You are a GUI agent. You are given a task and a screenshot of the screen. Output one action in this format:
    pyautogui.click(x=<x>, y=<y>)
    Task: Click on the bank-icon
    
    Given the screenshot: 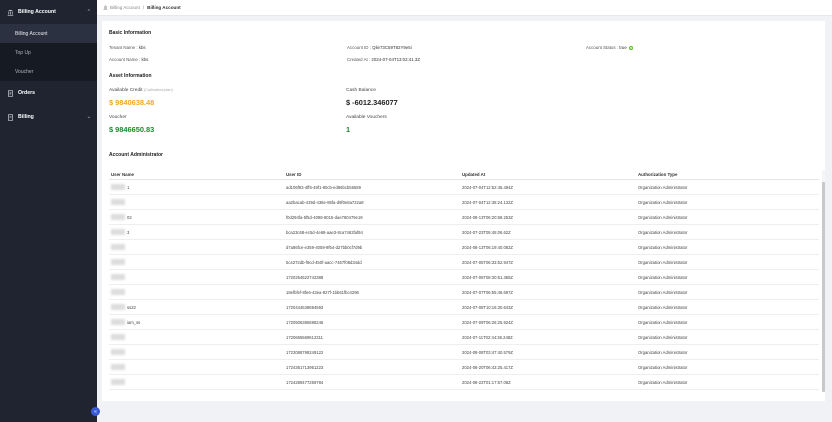 What is the action you would take?
    pyautogui.click(x=10, y=12)
    